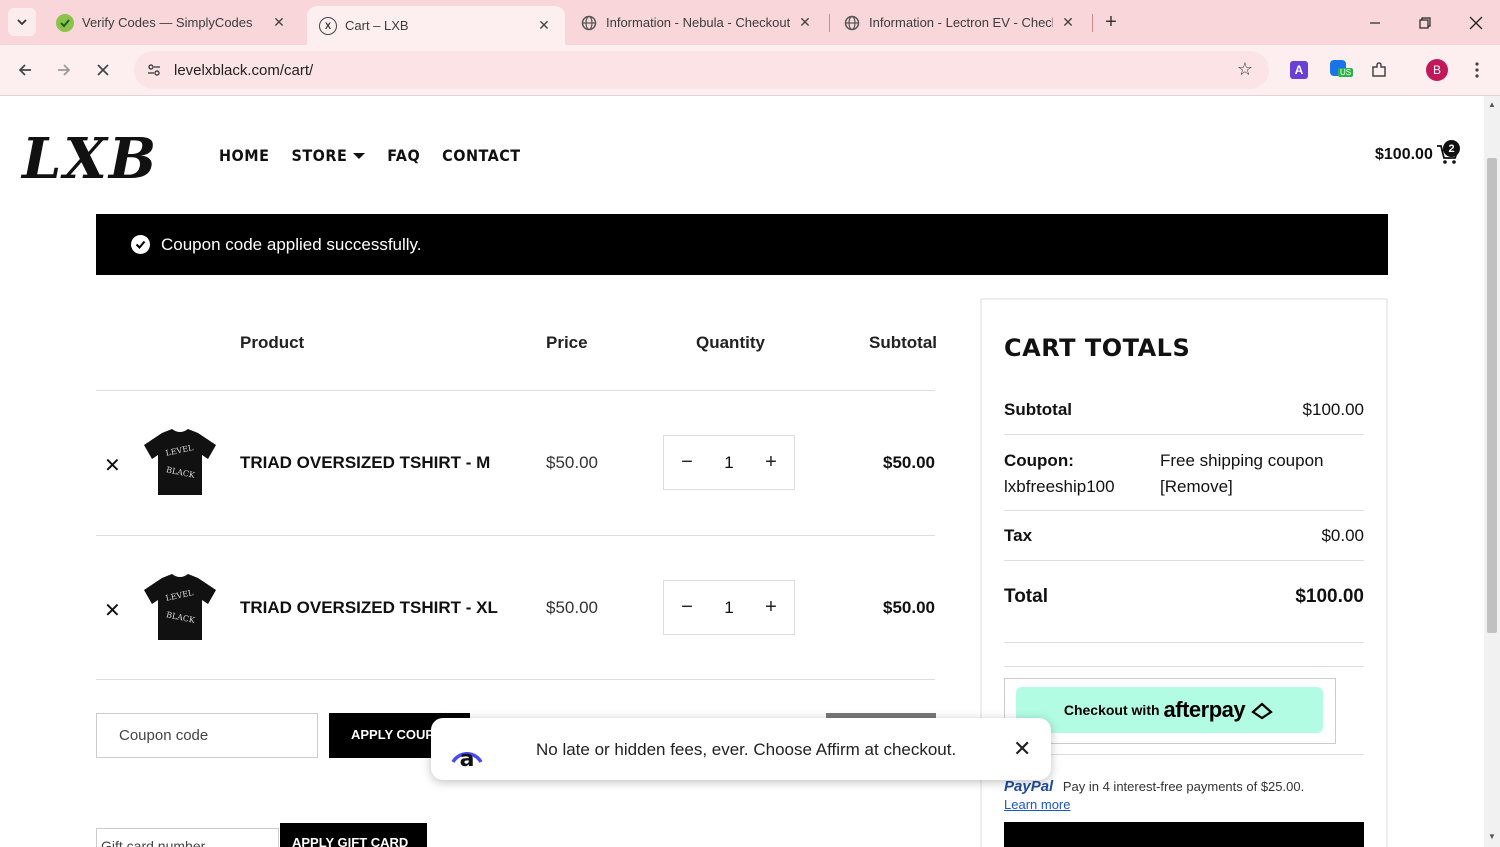 This screenshot has height=847, width=1500. I want to click on stop-loading-icon, so click(103, 70).